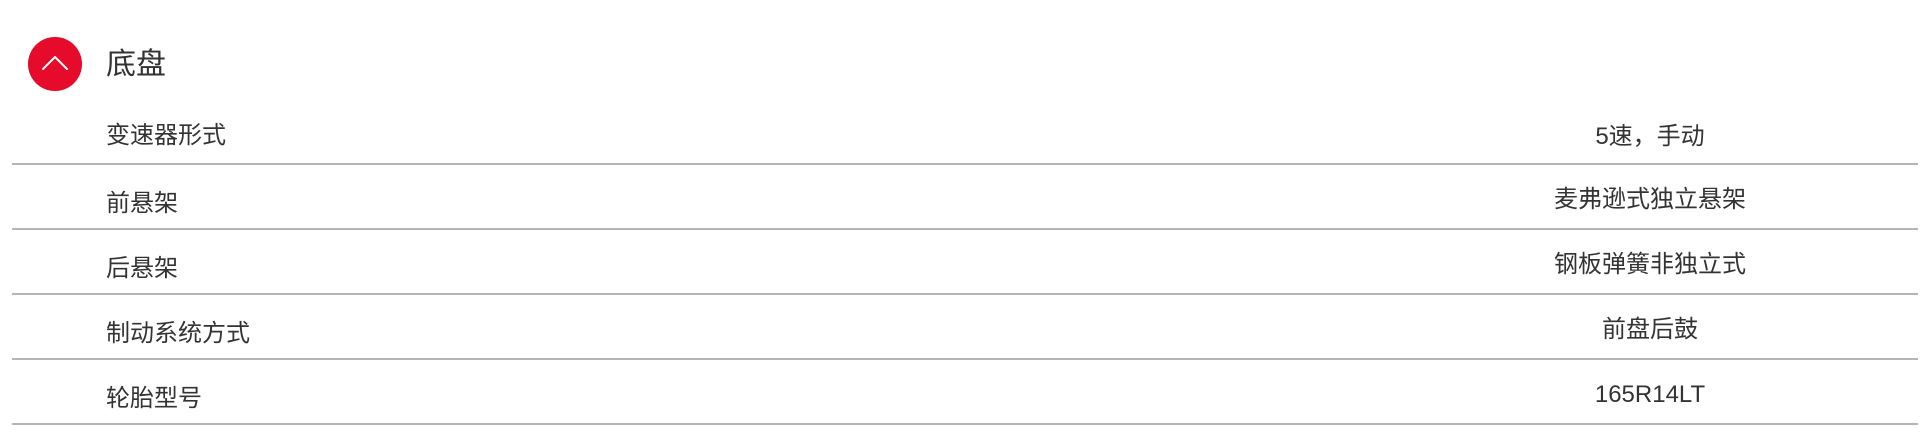 The height and width of the screenshot is (437, 1920). I want to click on spec-label: 前悬架, so click(142, 203).